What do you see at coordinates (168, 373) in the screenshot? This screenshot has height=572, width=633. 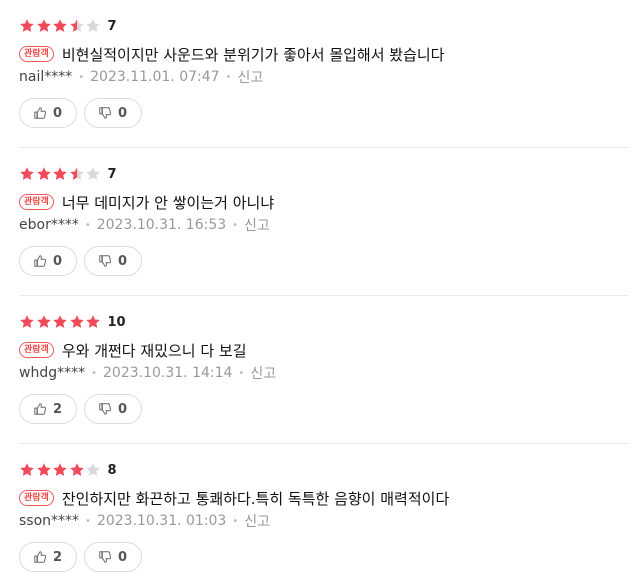 I see `review-date: 2023.10.31. 14:14` at bounding box center [168, 373].